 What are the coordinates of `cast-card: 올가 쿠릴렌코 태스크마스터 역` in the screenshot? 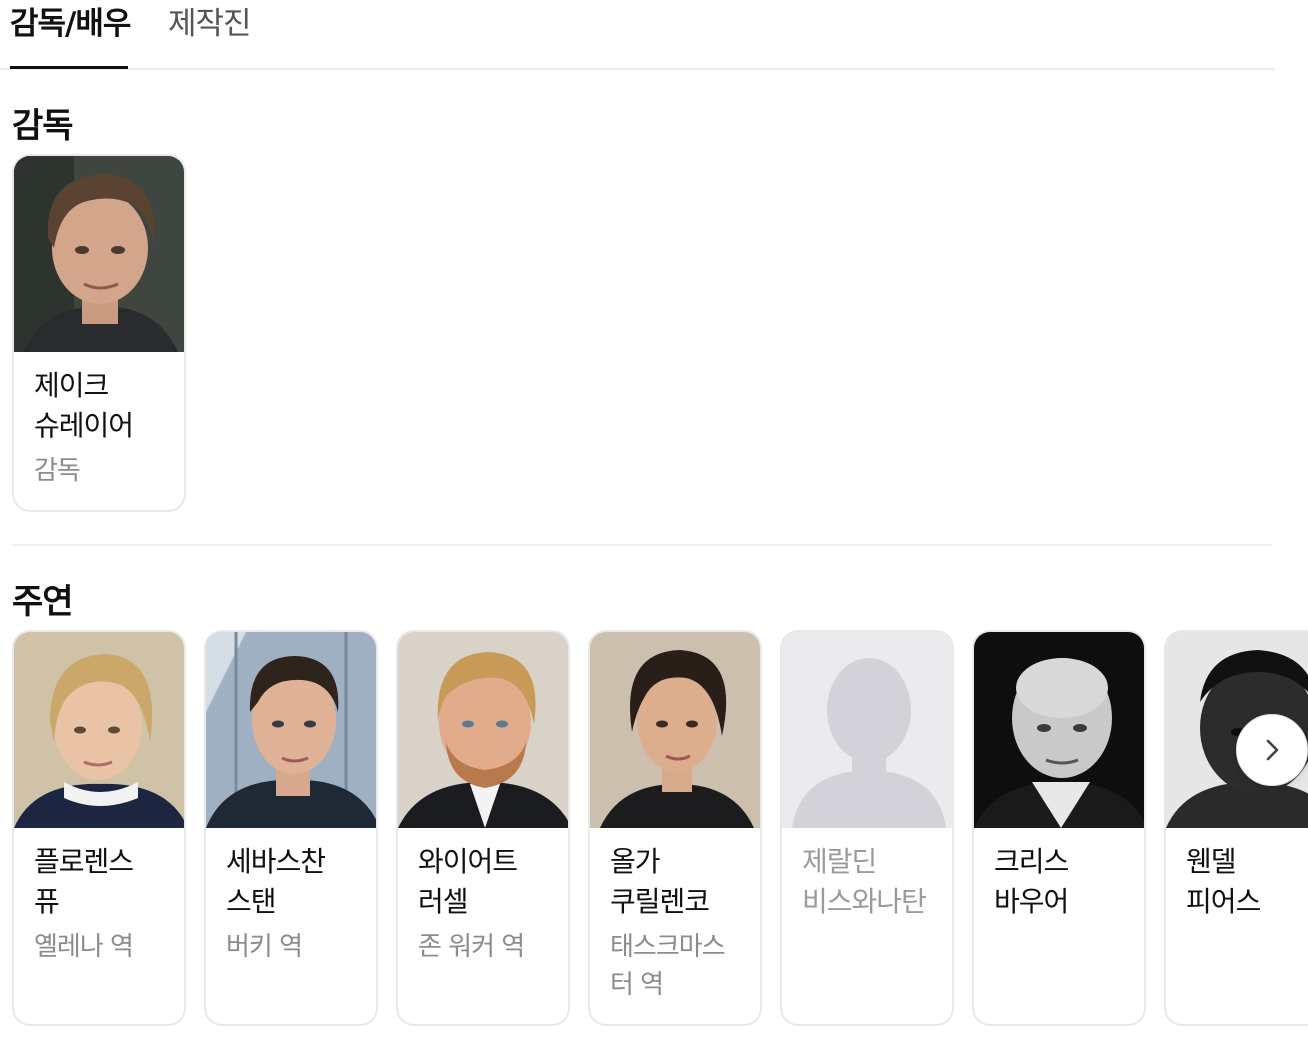 It's located at (675, 828).